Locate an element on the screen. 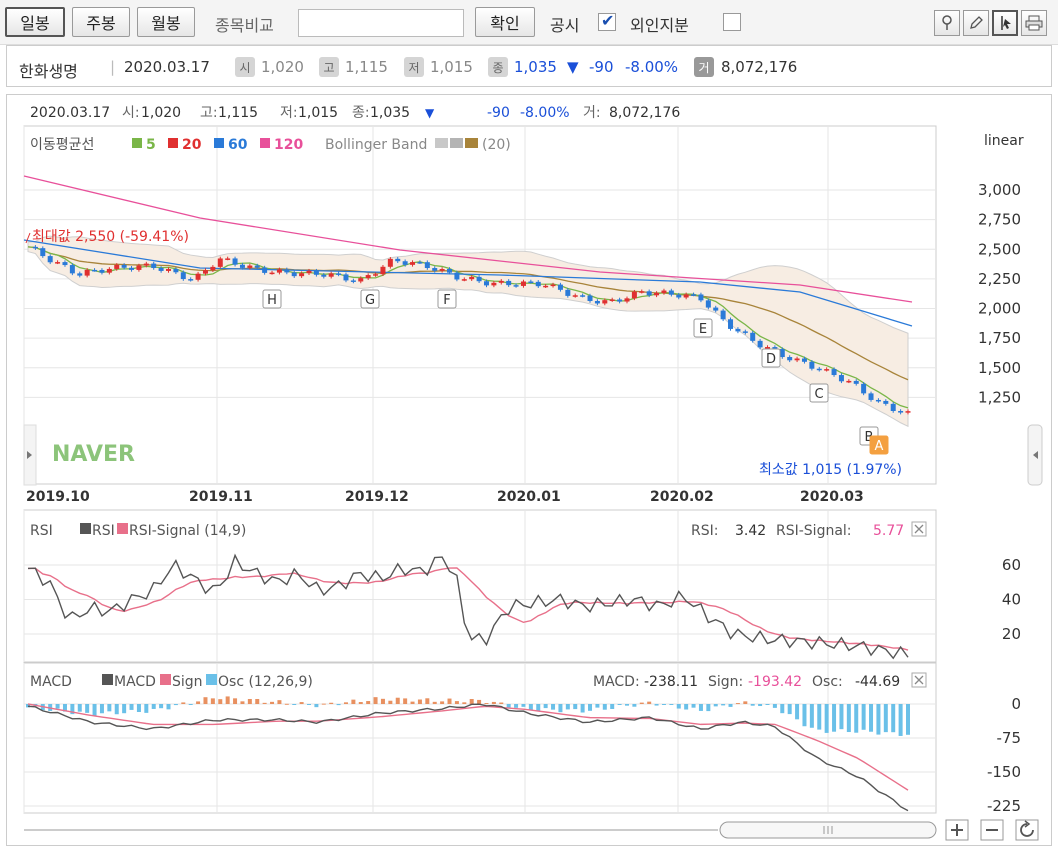 This screenshot has width=1058, height=850. disclosure-marker-label: E is located at coordinates (703, 329).